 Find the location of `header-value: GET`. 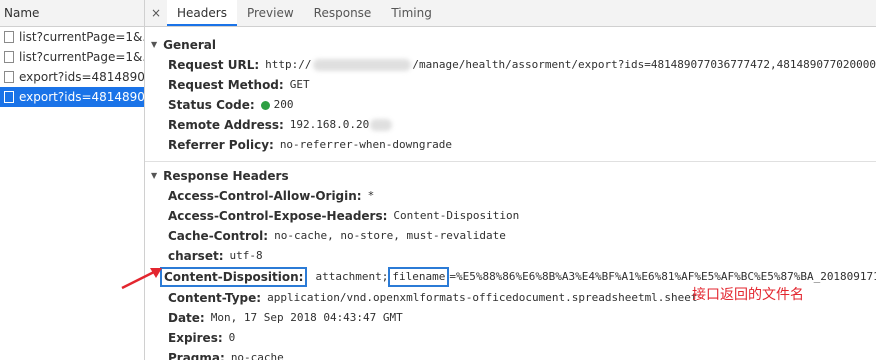

header-value: GET is located at coordinates (299, 84).